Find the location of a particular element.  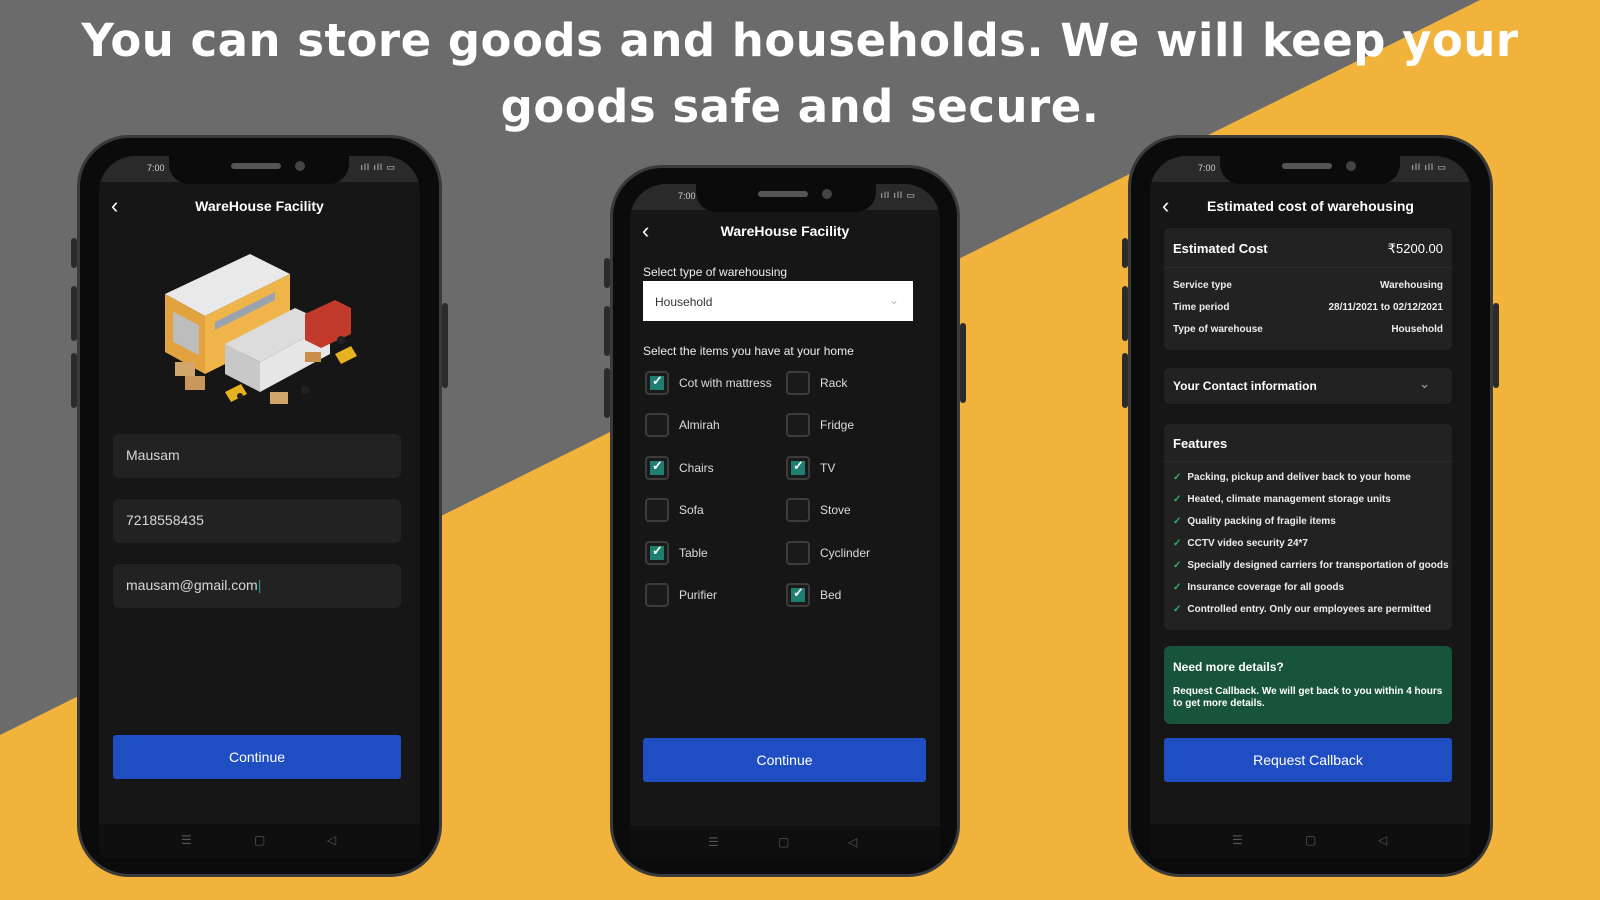

checkbox-label: Cot with mattress is located at coordinates (725, 383).